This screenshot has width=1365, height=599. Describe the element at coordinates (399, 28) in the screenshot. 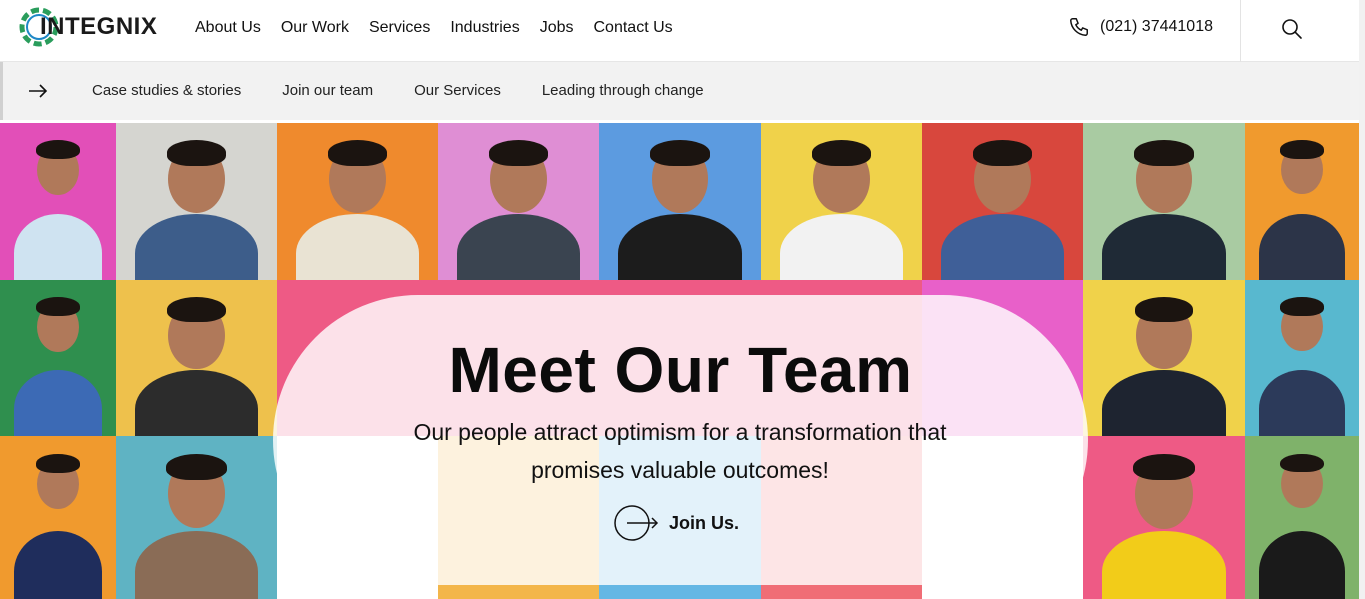

I see `nav-item-services: Services` at that location.